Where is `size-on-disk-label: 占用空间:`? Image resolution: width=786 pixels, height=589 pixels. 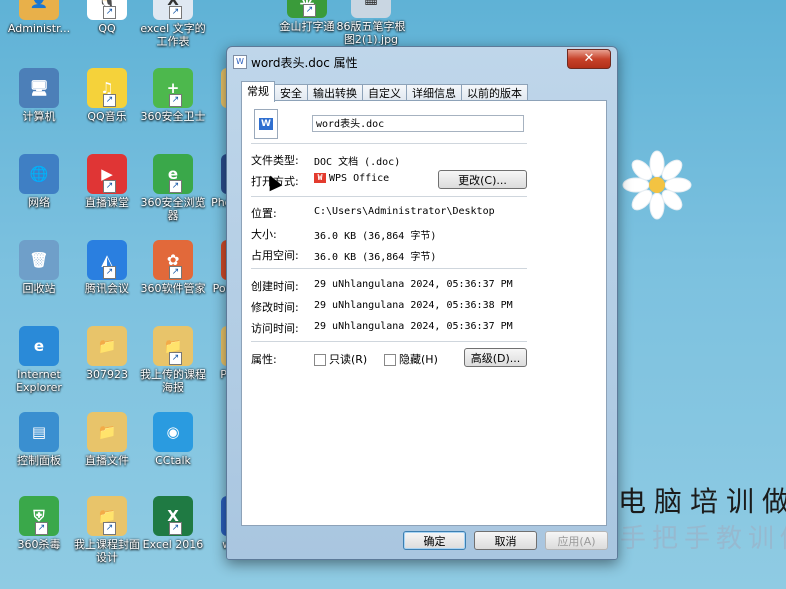 size-on-disk-label: 占用空间: is located at coordinates (275, 255).